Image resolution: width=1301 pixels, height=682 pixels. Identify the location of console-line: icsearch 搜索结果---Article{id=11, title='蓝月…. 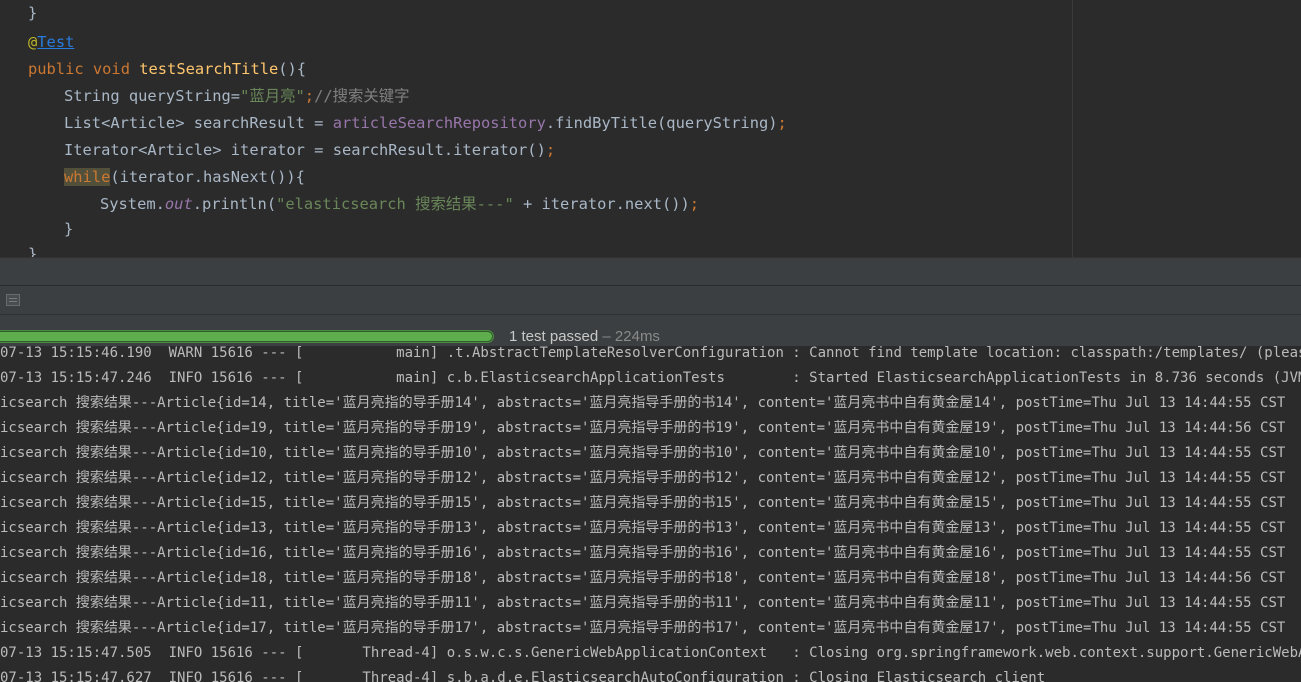
(642, 603).